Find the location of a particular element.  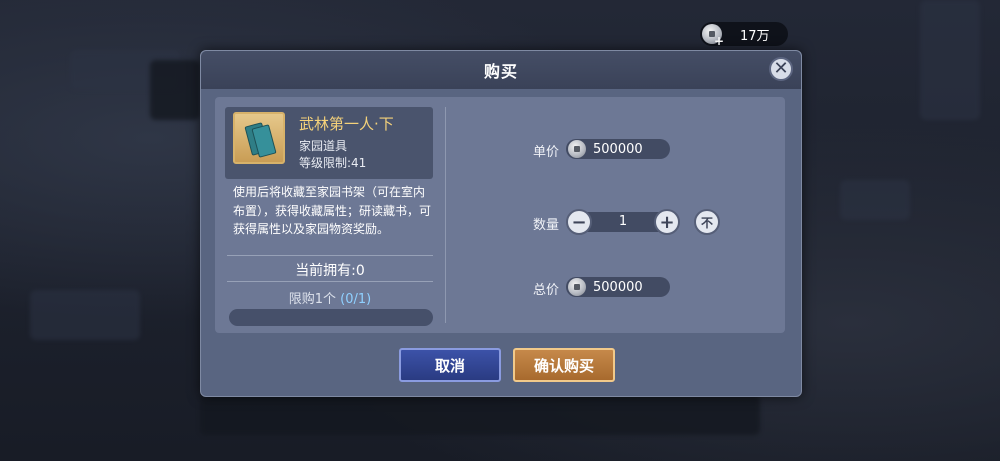

unit-price-label: 单价 is located at coordinates (546, 152).